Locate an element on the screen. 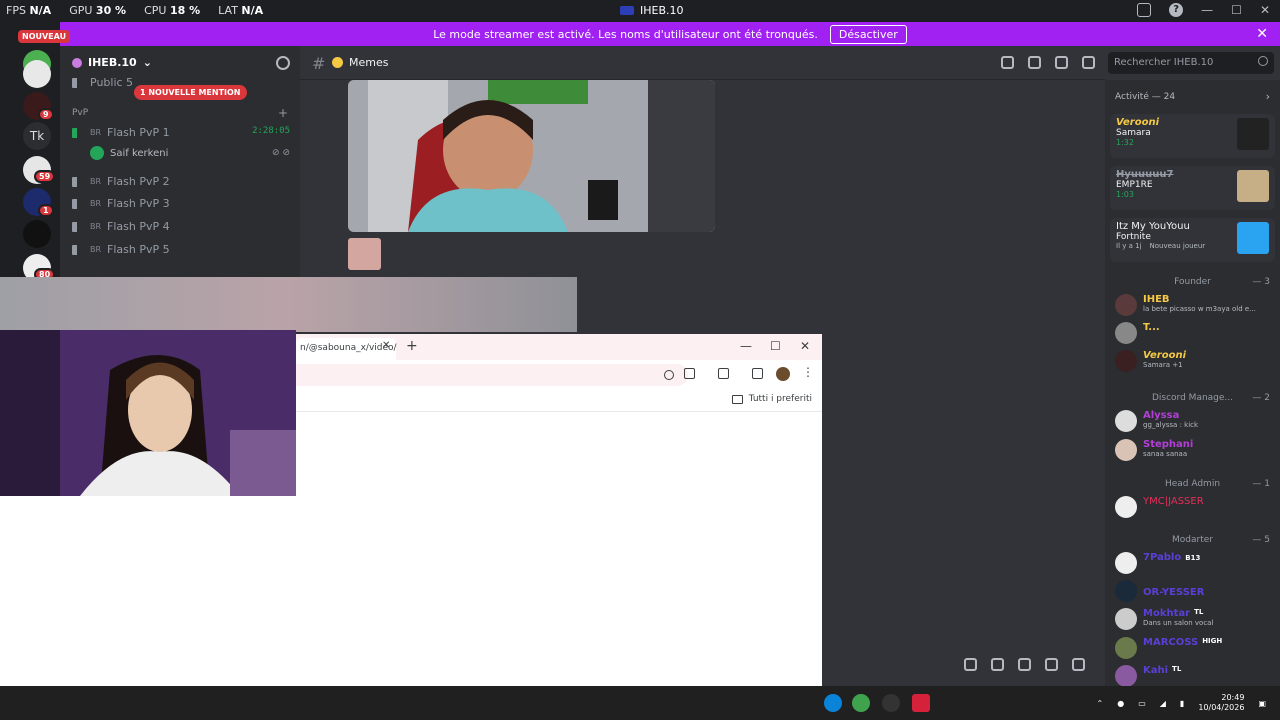  speaker-icon is located at coordinates (78, 226).